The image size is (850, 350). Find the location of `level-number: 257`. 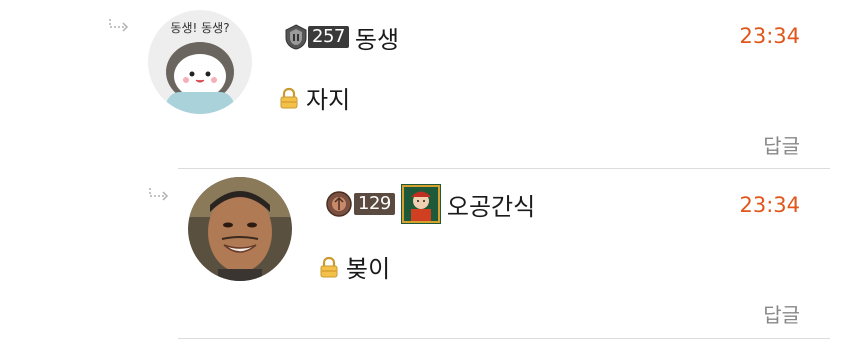

level-number: 257 is located at coordinates (328, 37).